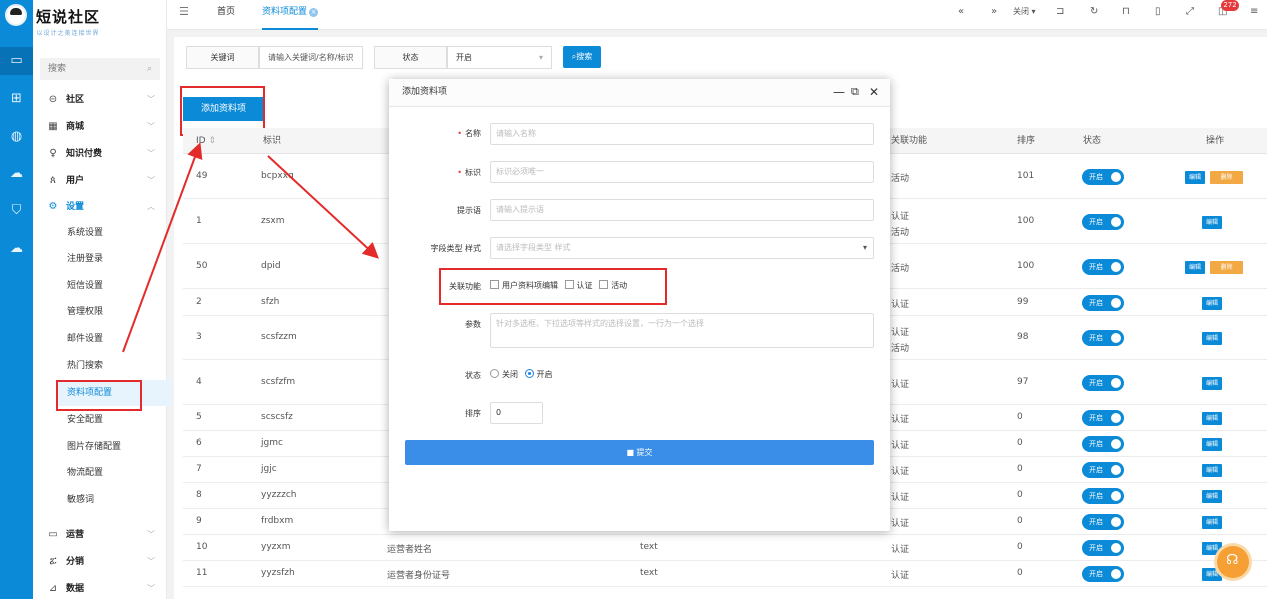  I want to click on headset-icon: ☊, so click(1232, 560).